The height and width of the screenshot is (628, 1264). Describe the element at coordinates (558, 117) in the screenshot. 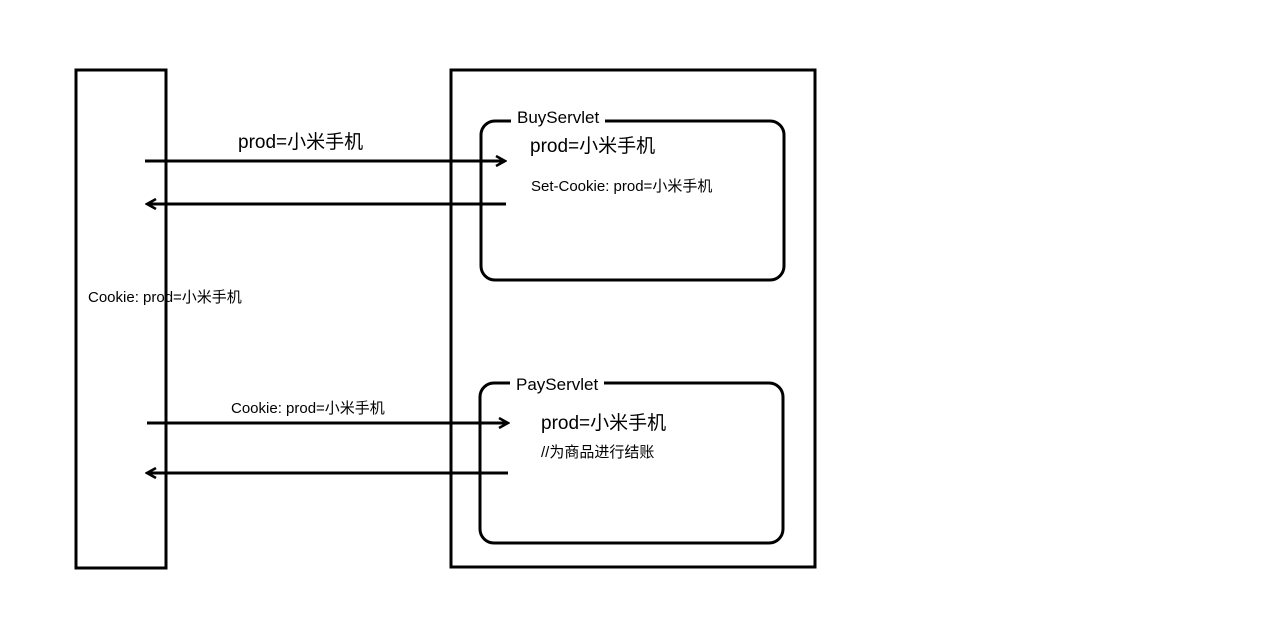

I see `buyservlet-title: BuyServlet` at that location.